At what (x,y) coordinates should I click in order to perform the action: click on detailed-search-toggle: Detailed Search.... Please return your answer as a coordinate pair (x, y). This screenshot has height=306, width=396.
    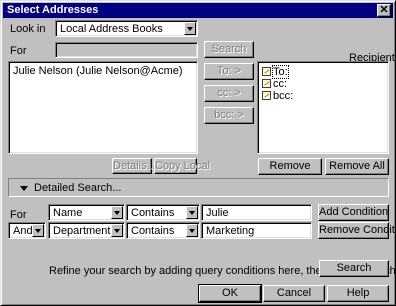
    Looking at the image, I should click on (198, 187).